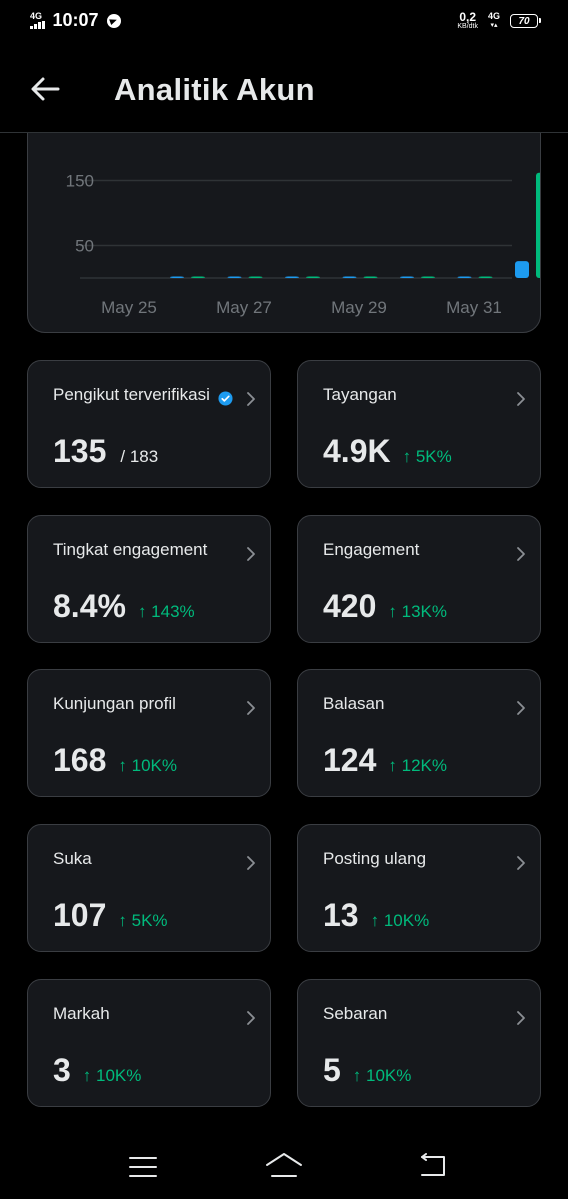 This screenshot has width=568, height=1199. Describe the element at coordinates (45, 89) in the screenshot. I see `arrow-left-icon` at that location.